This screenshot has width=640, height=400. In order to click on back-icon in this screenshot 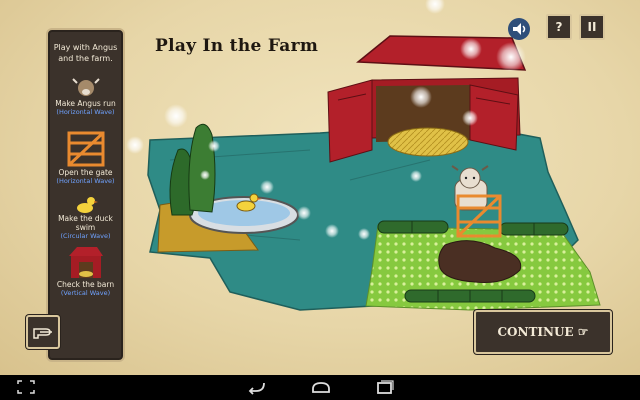, I will do `click(257, 387)`.